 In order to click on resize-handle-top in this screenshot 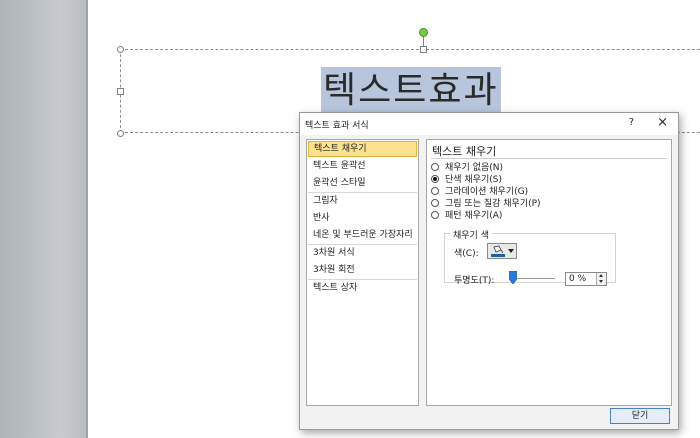, I will do `click(423, 49)`.